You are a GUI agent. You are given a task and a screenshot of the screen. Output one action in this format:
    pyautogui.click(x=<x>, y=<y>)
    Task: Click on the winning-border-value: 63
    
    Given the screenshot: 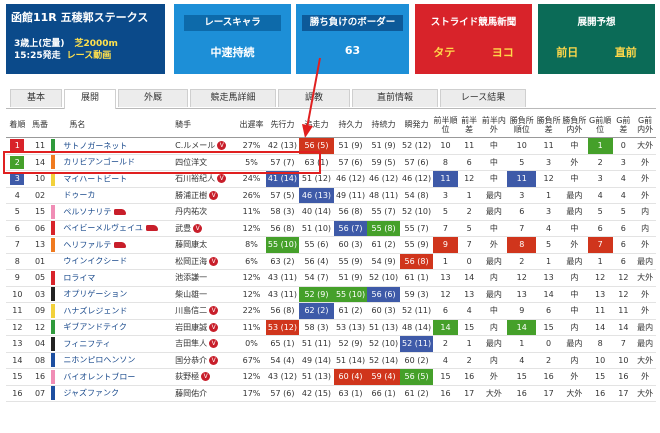 What is the action you would take?
    pyautogui.click(x=352, y=50)
    